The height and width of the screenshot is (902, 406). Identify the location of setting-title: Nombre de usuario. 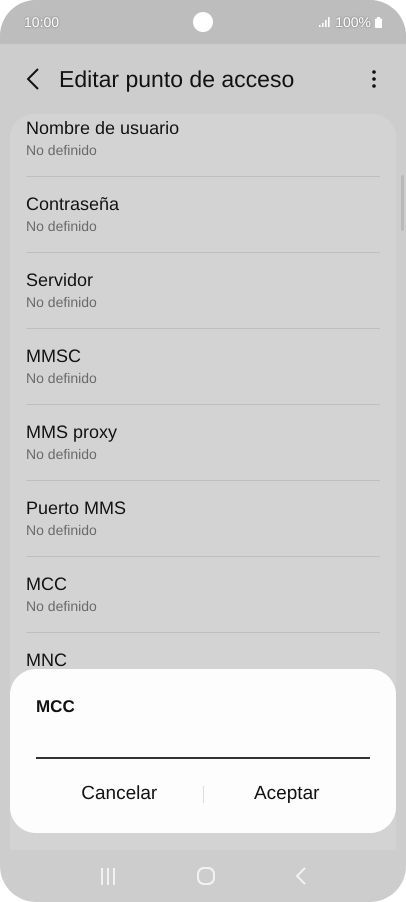
(203, 128).